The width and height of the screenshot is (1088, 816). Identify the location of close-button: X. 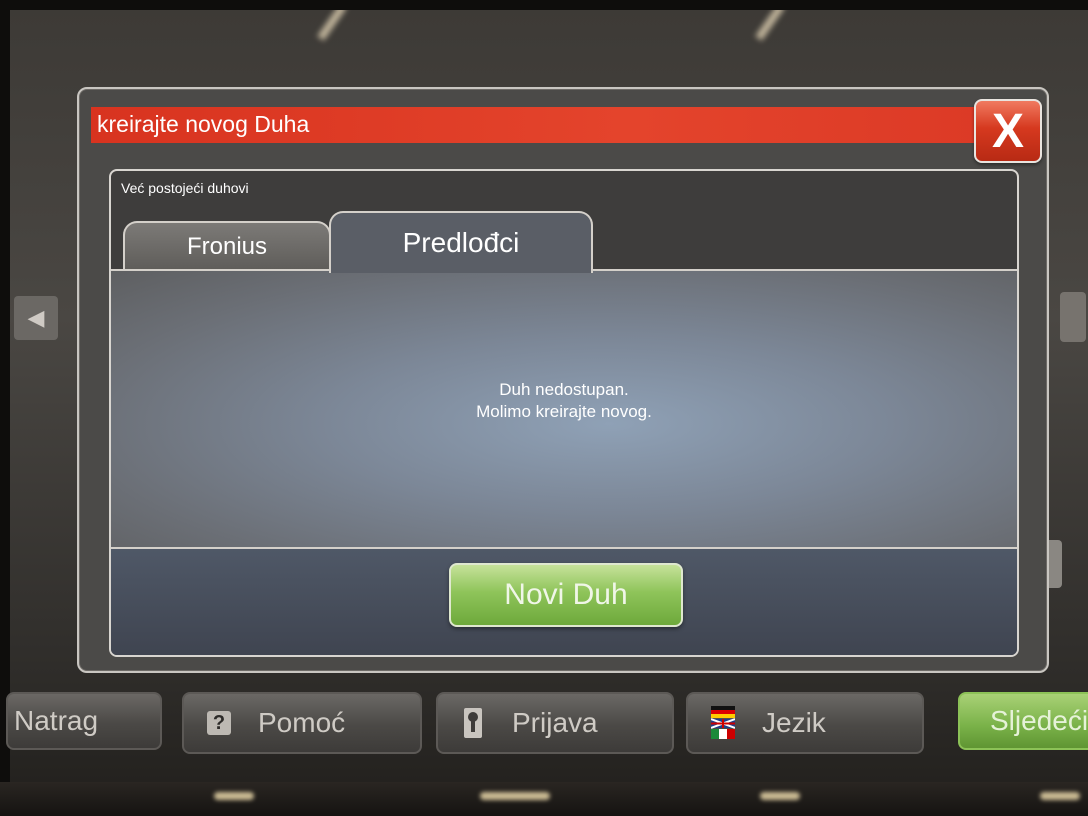
(1008, 131).